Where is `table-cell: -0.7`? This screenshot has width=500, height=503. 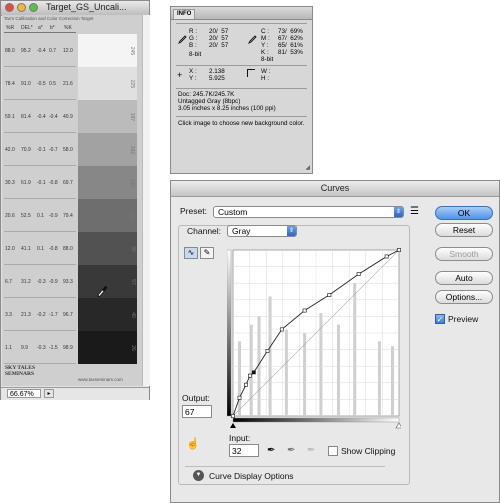
table-cell: -0.7 is located at coordinates (53, 149).